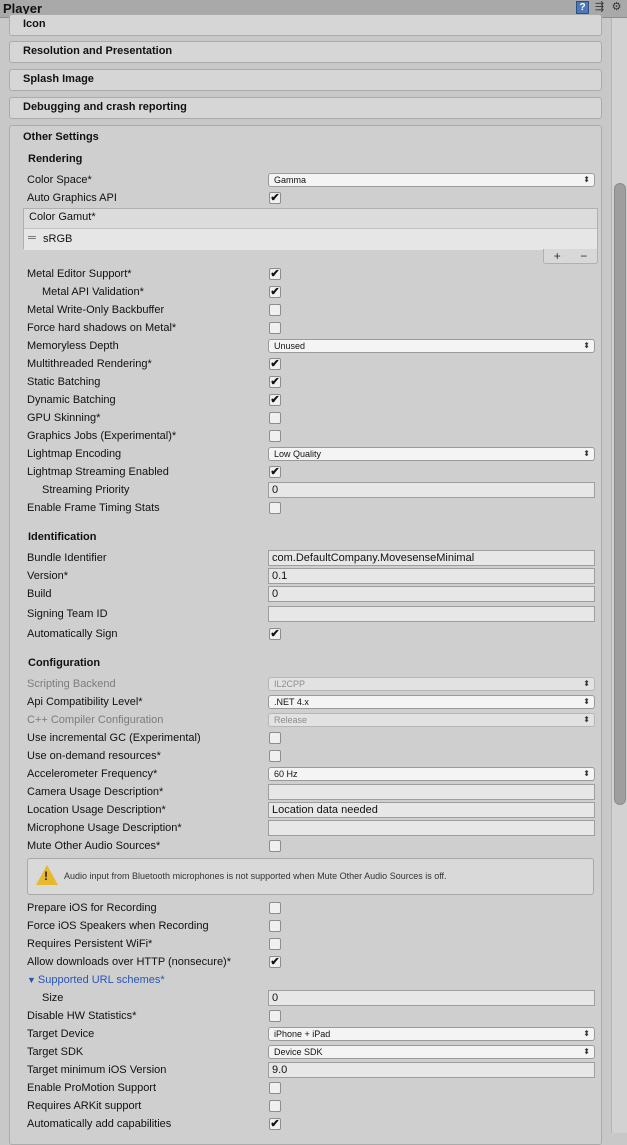  What do you see at coordinates (275, 1016) in the screenshot?
I see `disable-hw-stats-checkbox` at bounding box center [275, 1016].